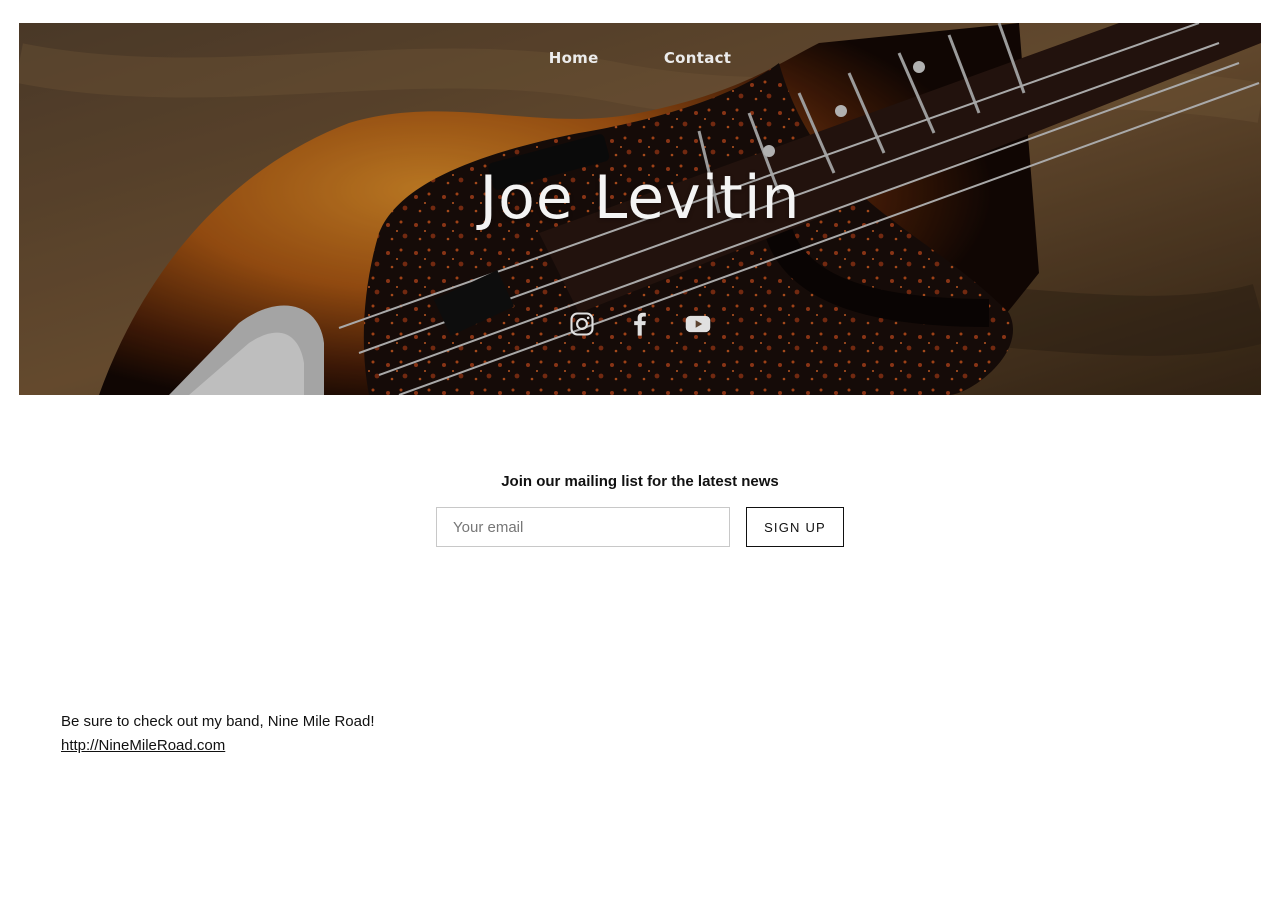 This screenshot has height=900, width=1280. Describe the element at coordinates (640, 198) in the screenshot. I see `site-title: Joe Levitin` at that location.